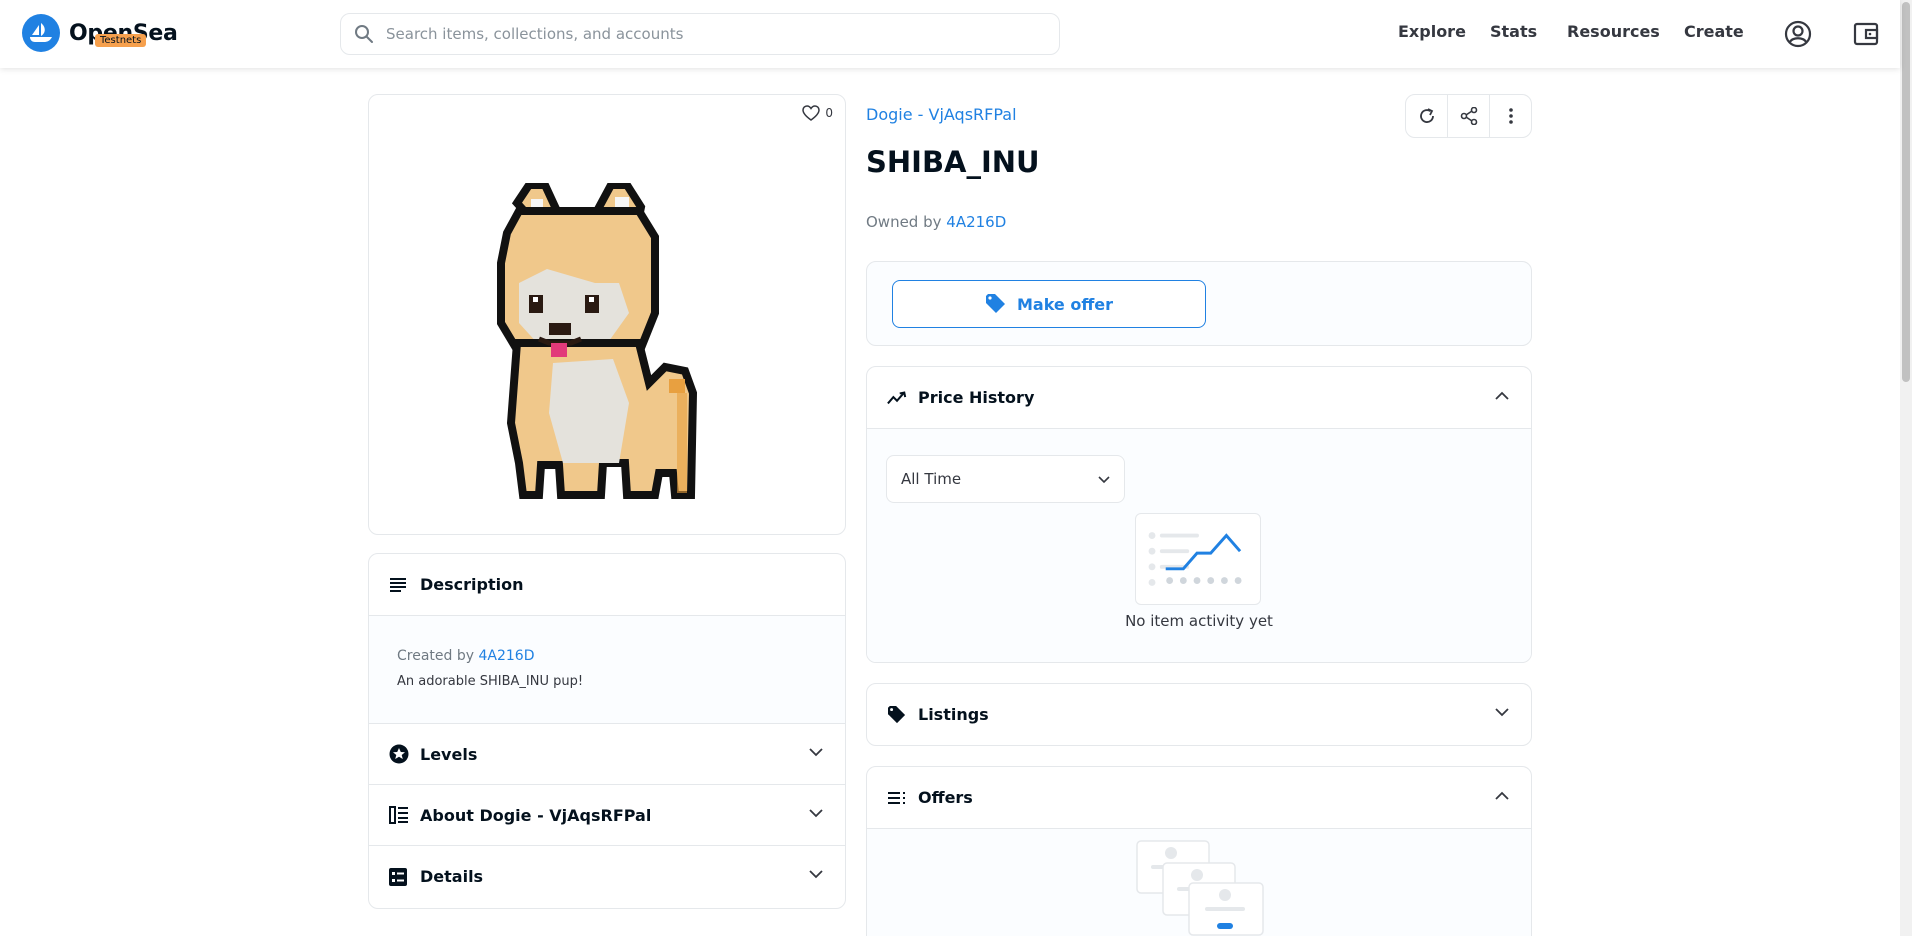 The image size is (1912, 936). Describe the element at coordinates (953, 714) in the screenshot. I see `listings-title: Listings` at that location.